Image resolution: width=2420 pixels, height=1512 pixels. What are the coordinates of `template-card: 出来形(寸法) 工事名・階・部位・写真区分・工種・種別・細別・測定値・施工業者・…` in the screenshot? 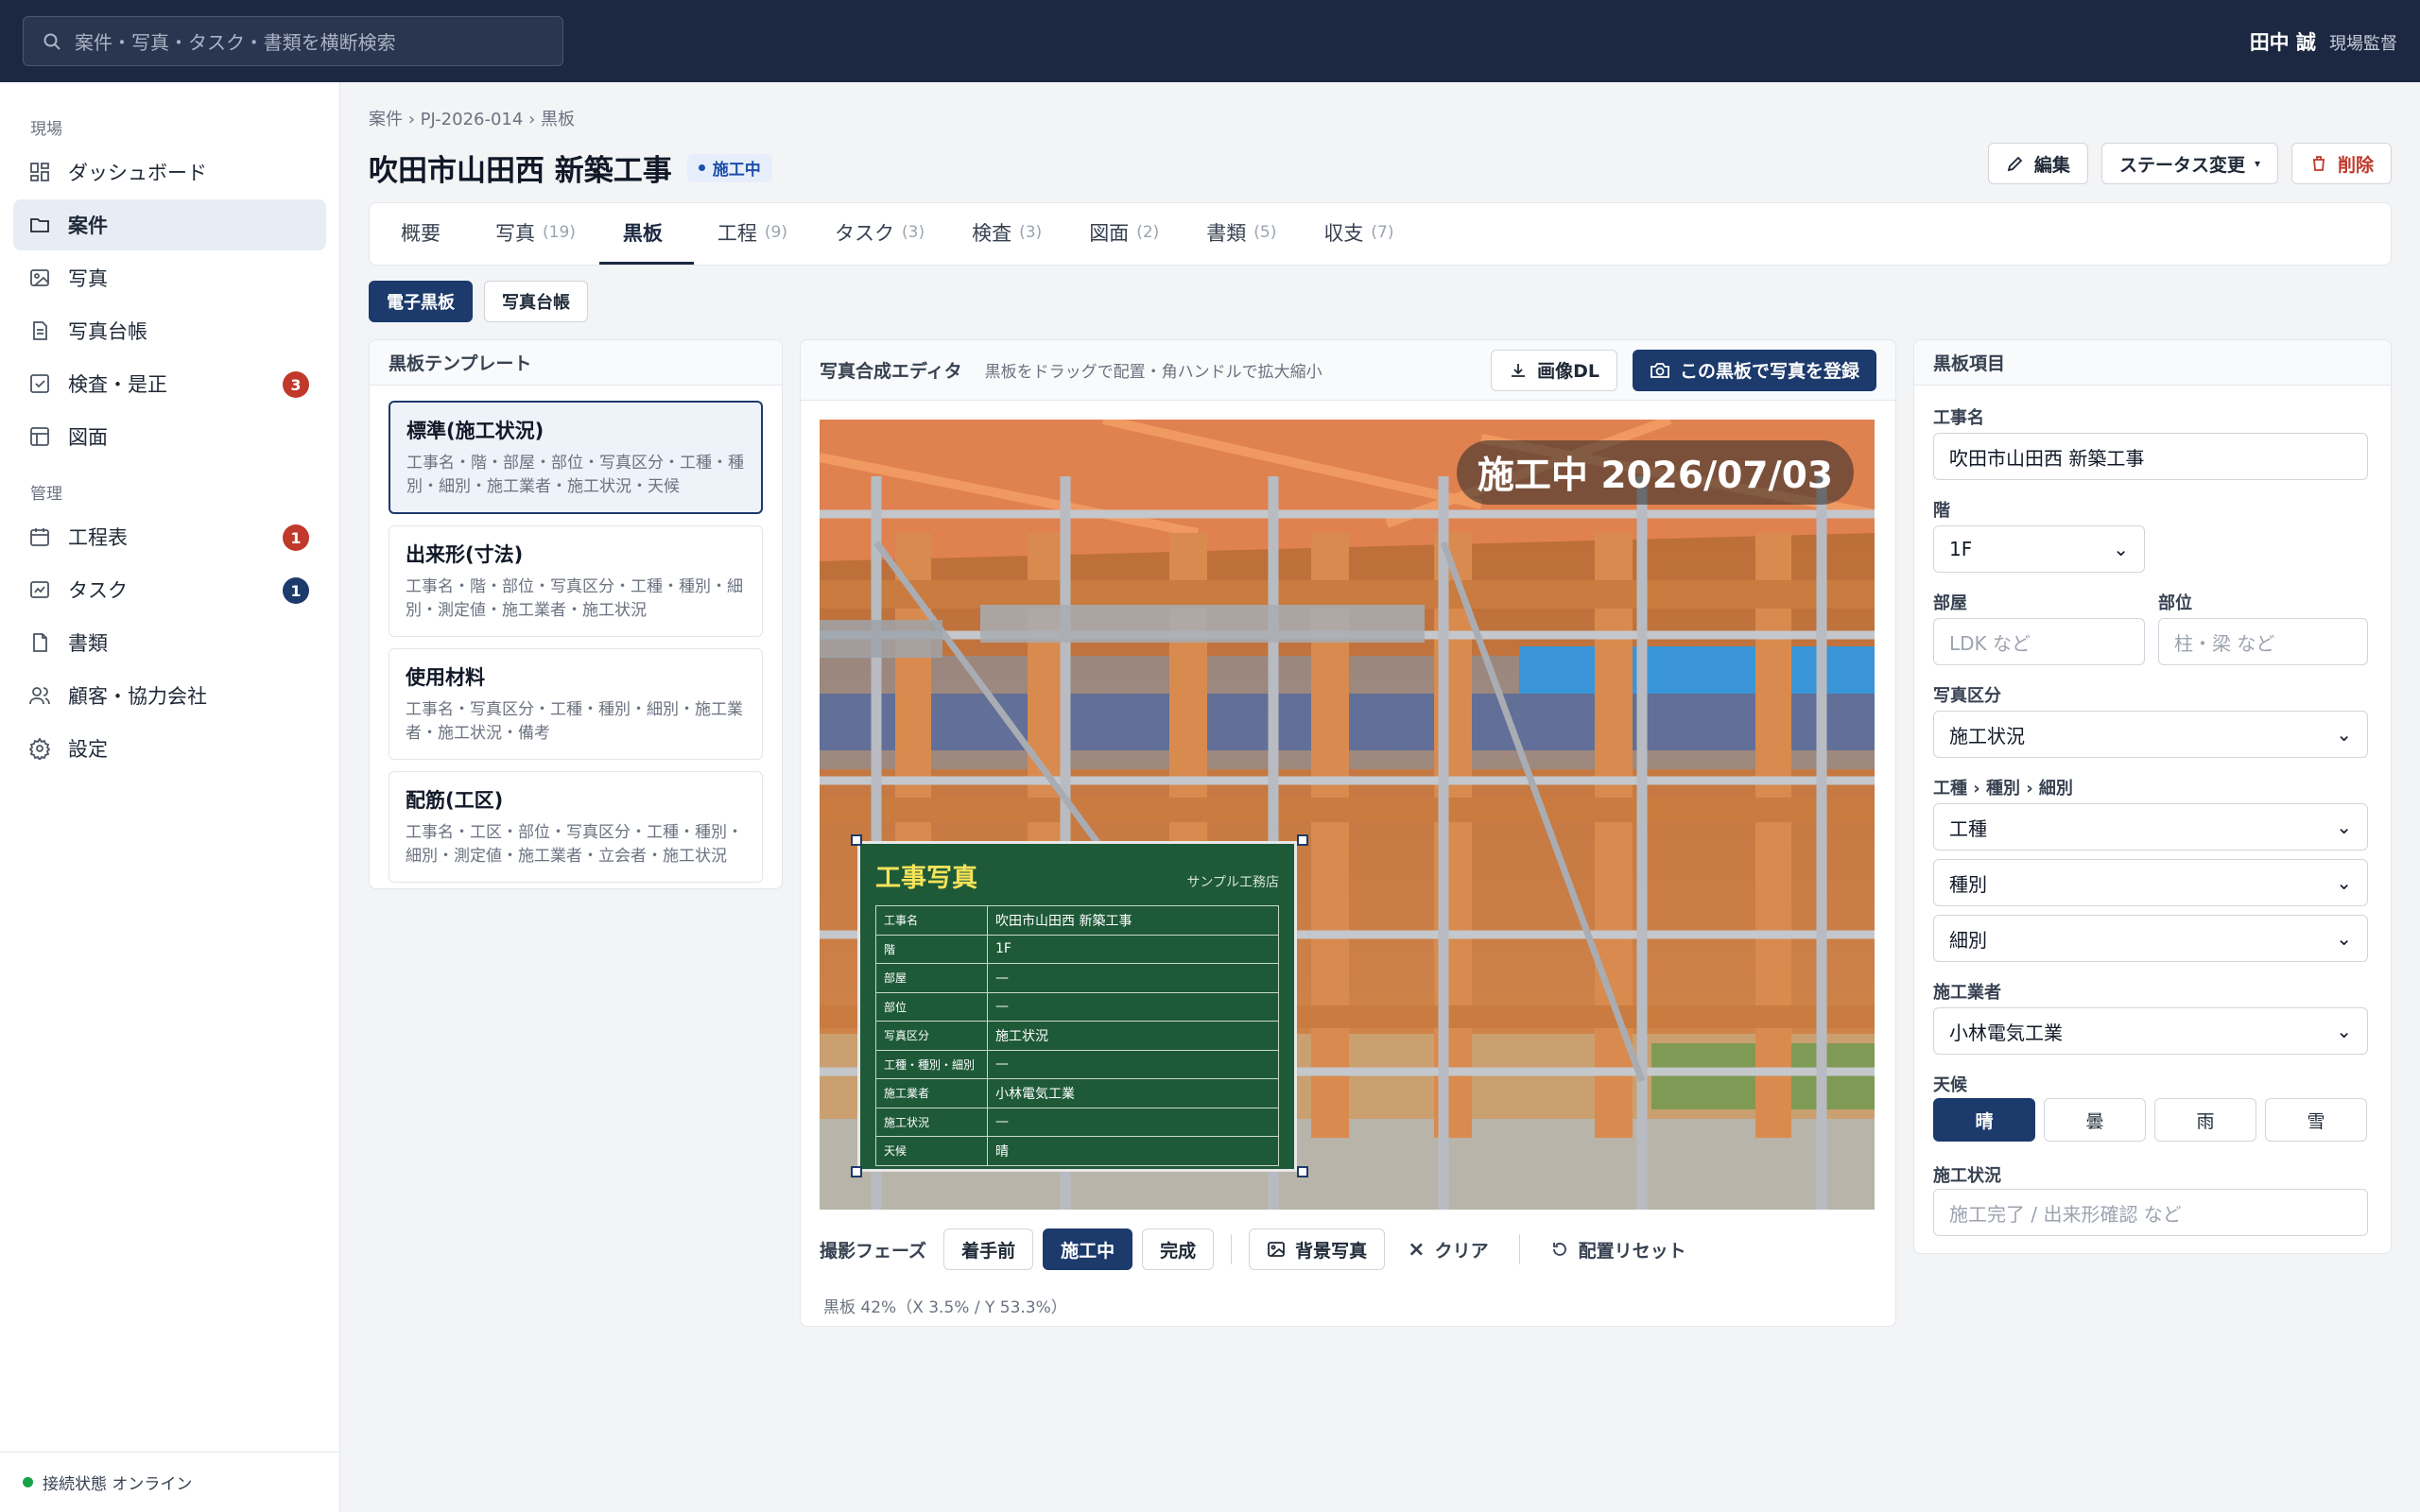 It's located at (576, 581).